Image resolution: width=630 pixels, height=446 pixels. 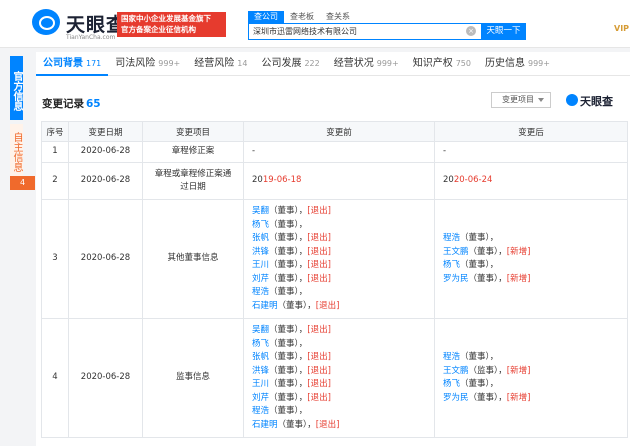 What do you see at coordinates (338, 17) in the screenshot?
I see `search-tab-relation: 查关系` at bounding box center [338, 17].